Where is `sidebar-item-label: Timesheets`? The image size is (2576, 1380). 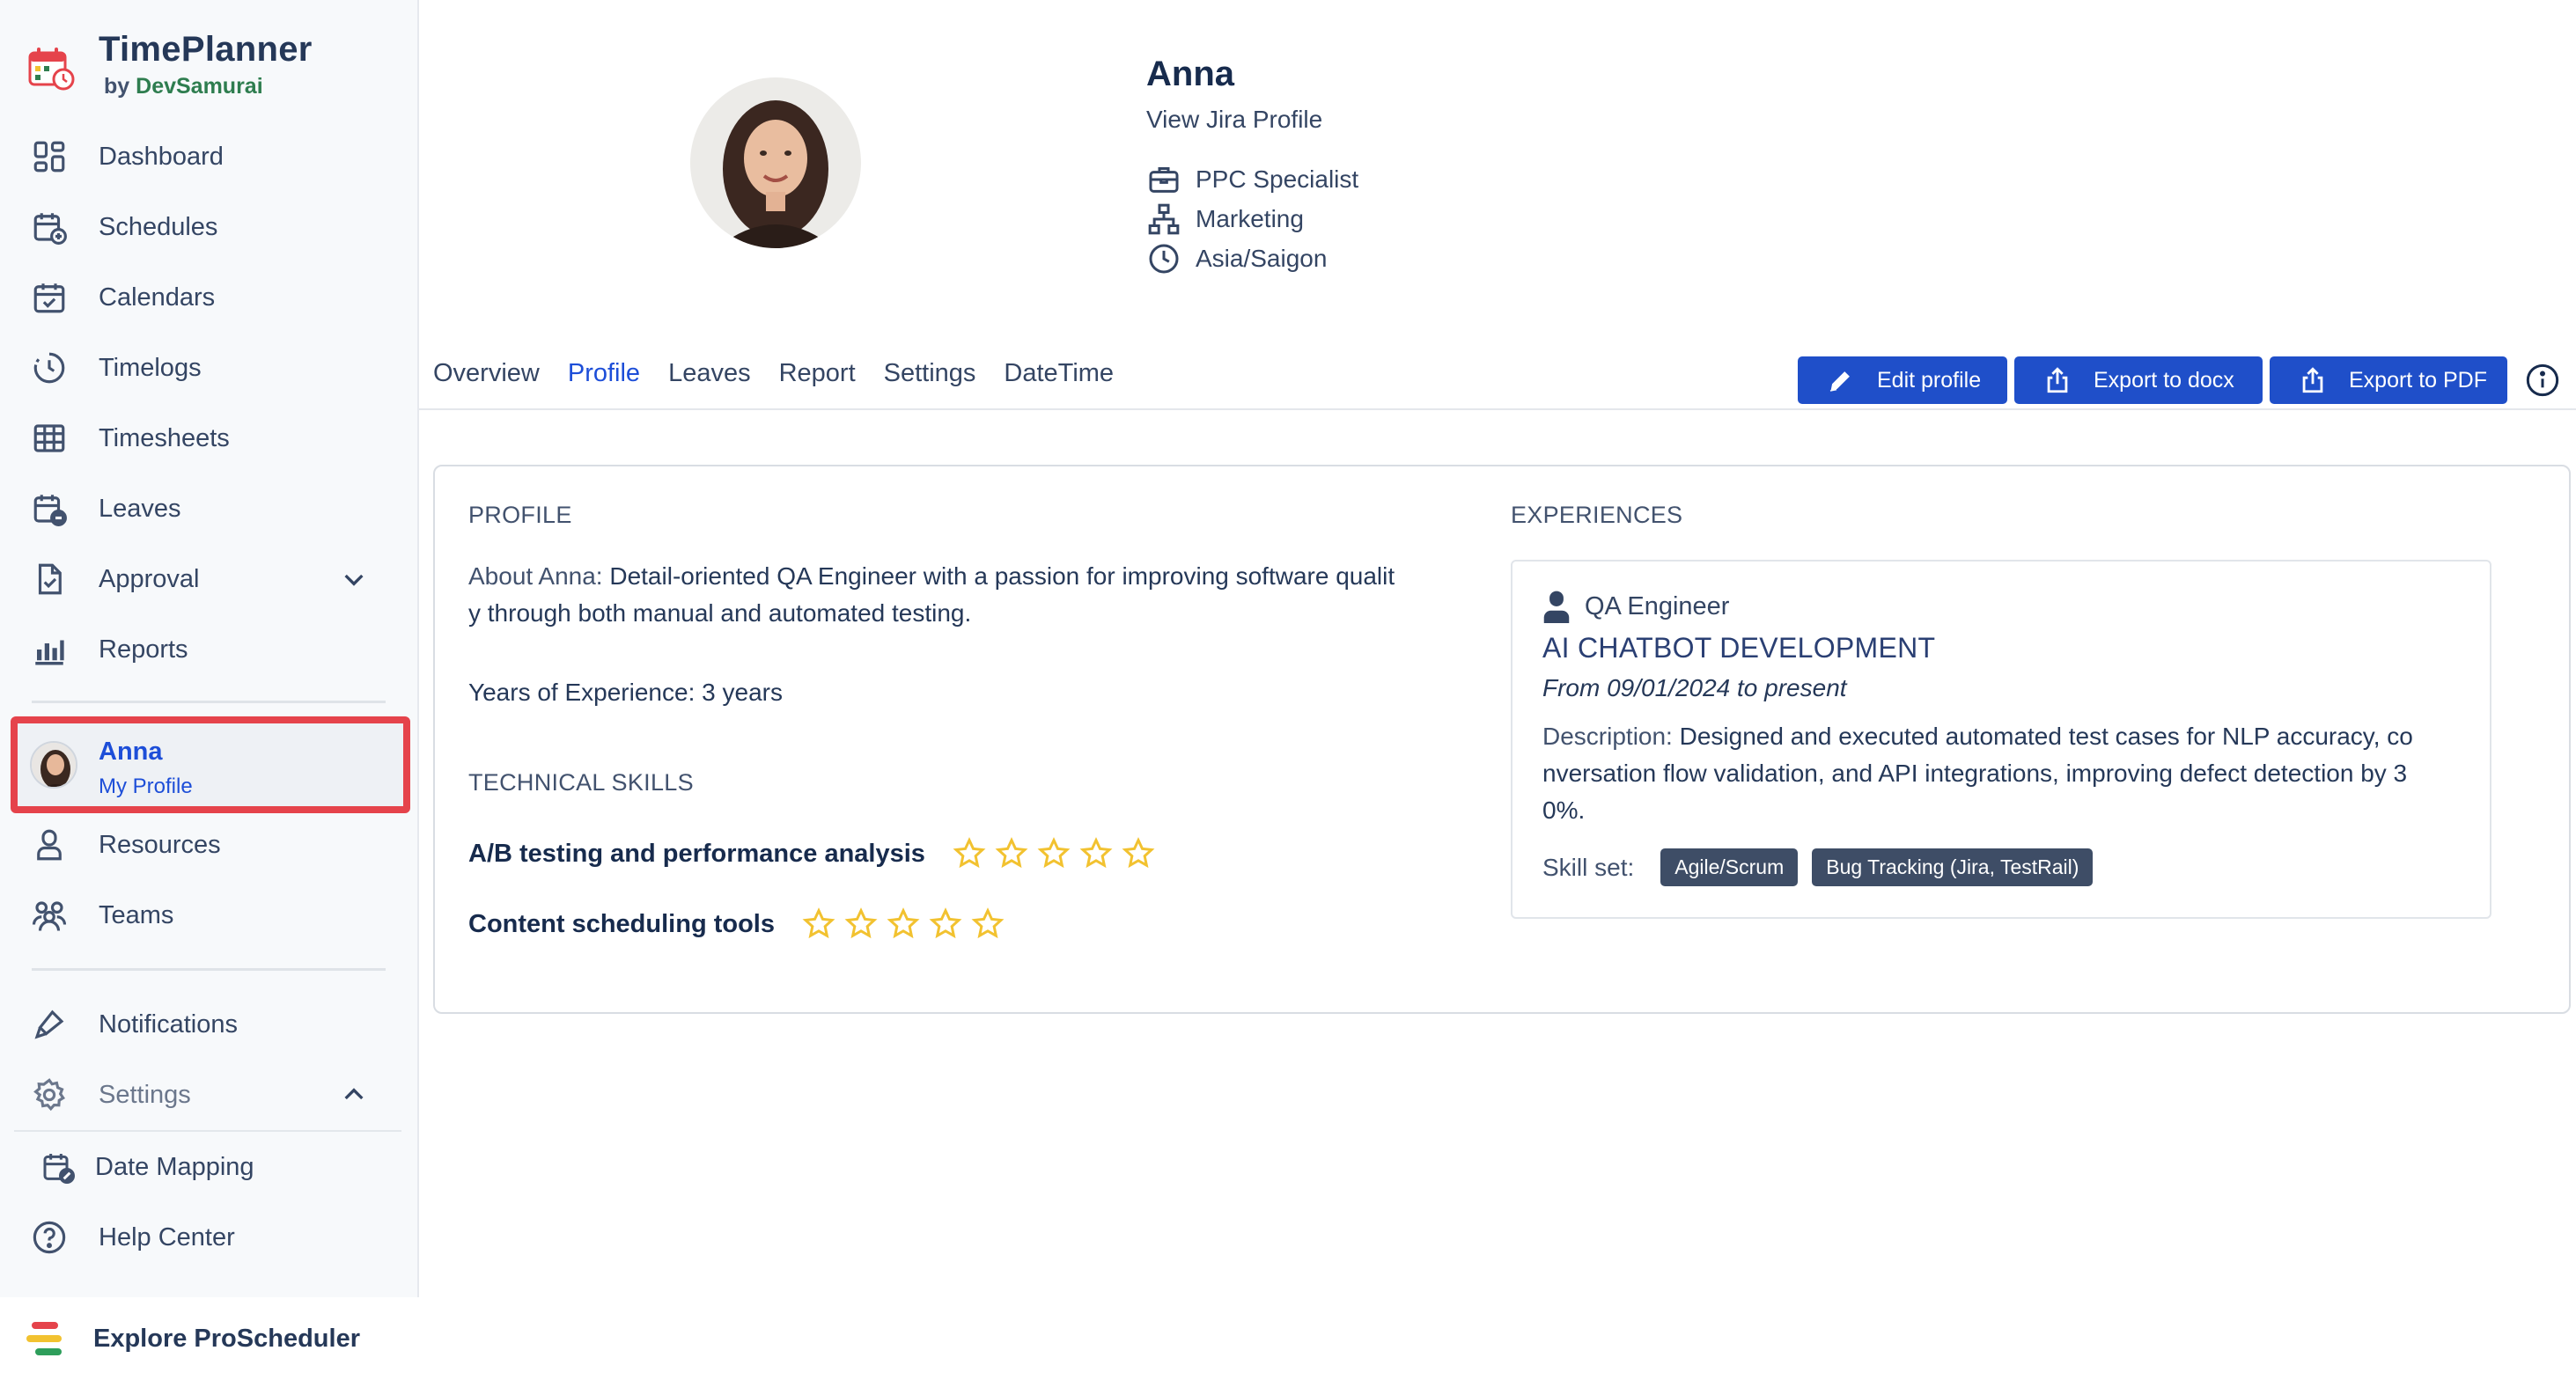 sidebar-item-label: Timesheets is located at coordinates (164, 437).